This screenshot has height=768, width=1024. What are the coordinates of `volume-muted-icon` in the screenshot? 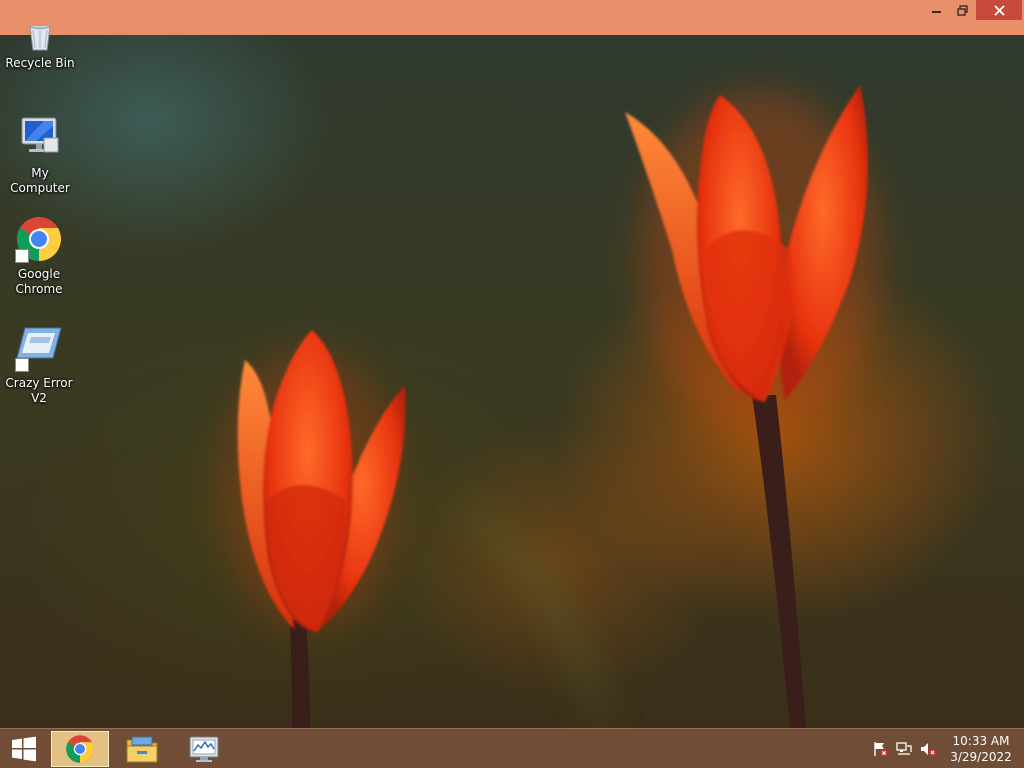 It's located at (928, 749).